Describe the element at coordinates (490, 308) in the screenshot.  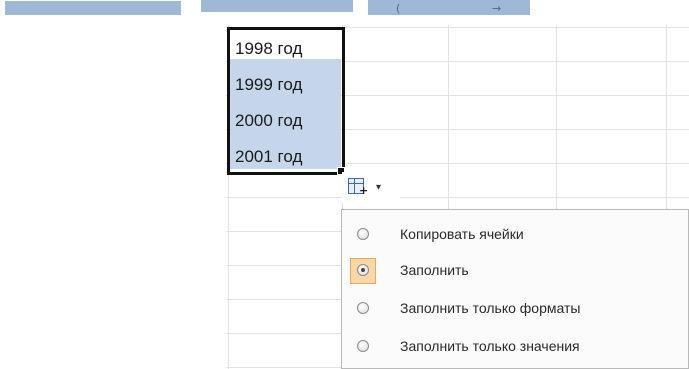
I see `menu-item-label: Заполнить только форматы` at that location.